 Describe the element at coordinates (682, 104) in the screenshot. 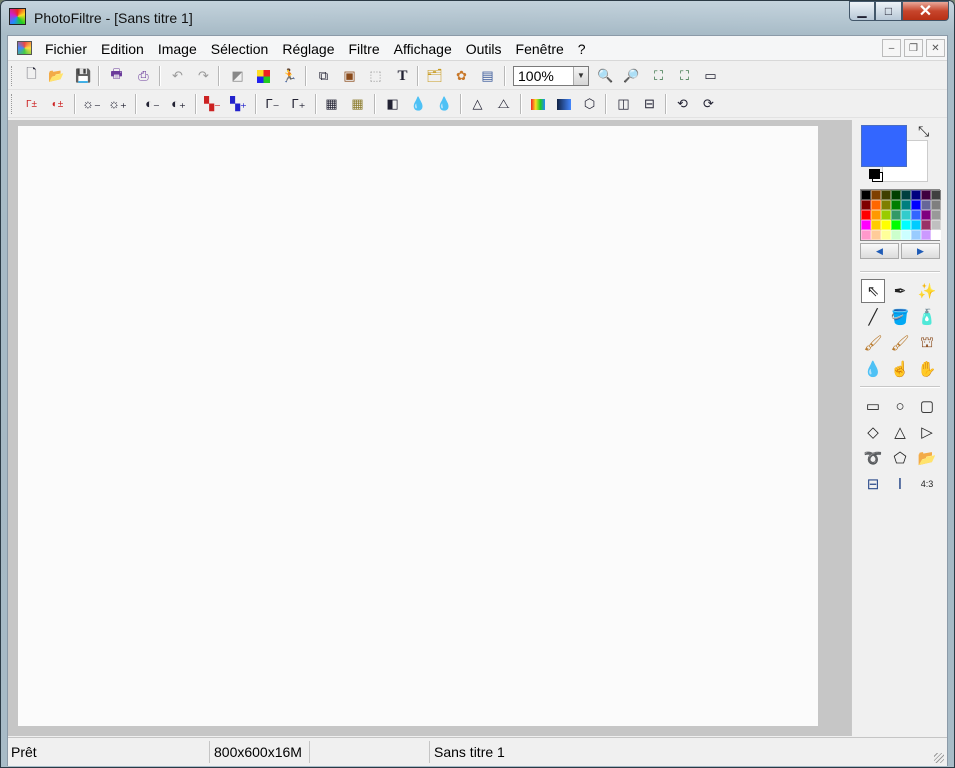

I see `rotate-left-icon: ⟲` at that location.